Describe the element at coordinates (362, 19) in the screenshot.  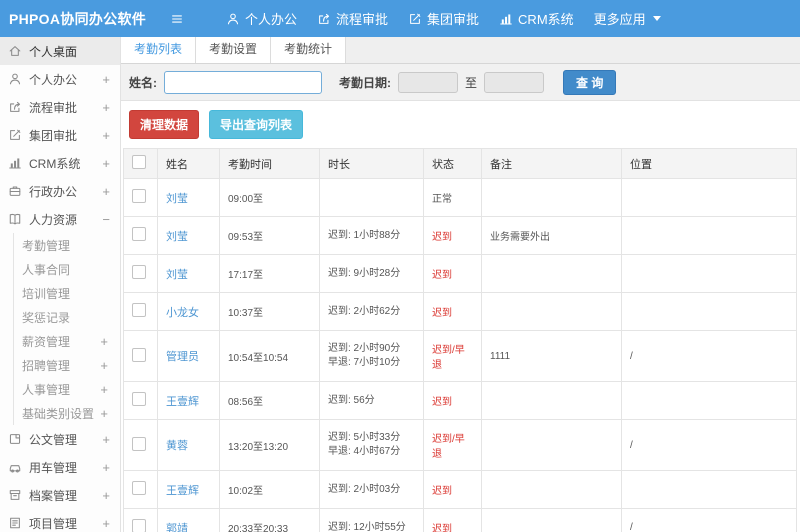
I see `nav-item-label: 流程审批` at that location.